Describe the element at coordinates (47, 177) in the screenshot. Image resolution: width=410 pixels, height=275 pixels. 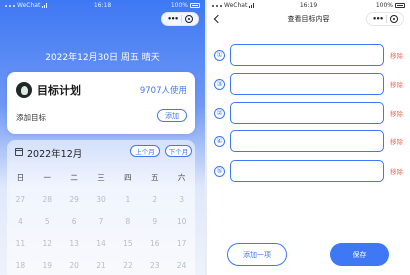
I see `weekday-label: 一` at that location.